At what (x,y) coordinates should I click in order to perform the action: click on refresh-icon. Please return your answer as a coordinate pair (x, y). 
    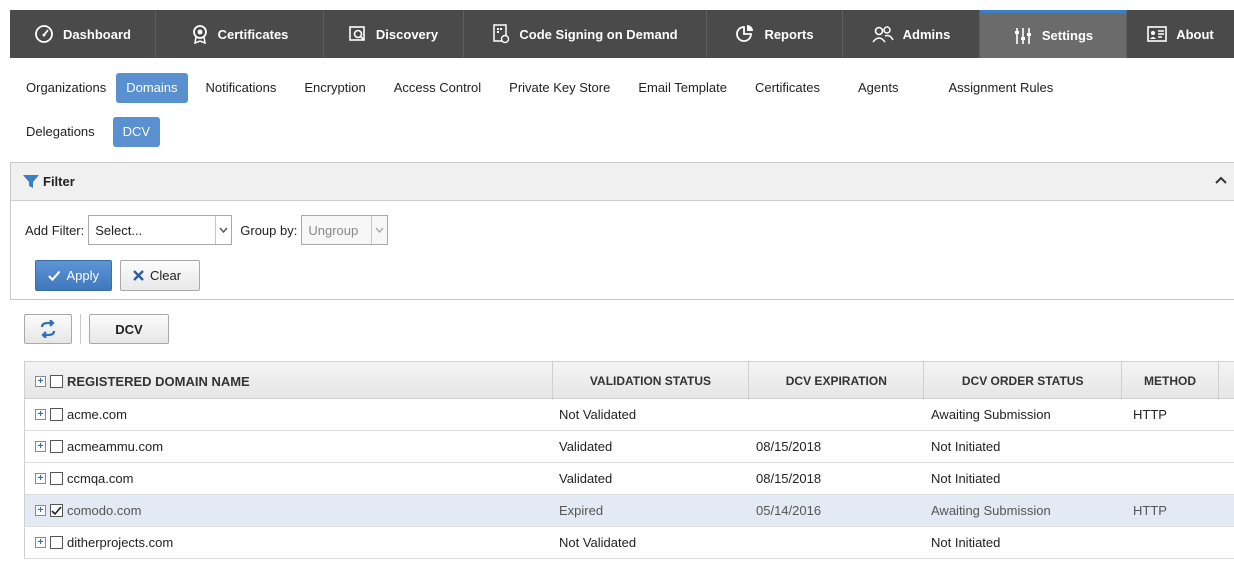
    Looking at the image, I should click on (48, 329).